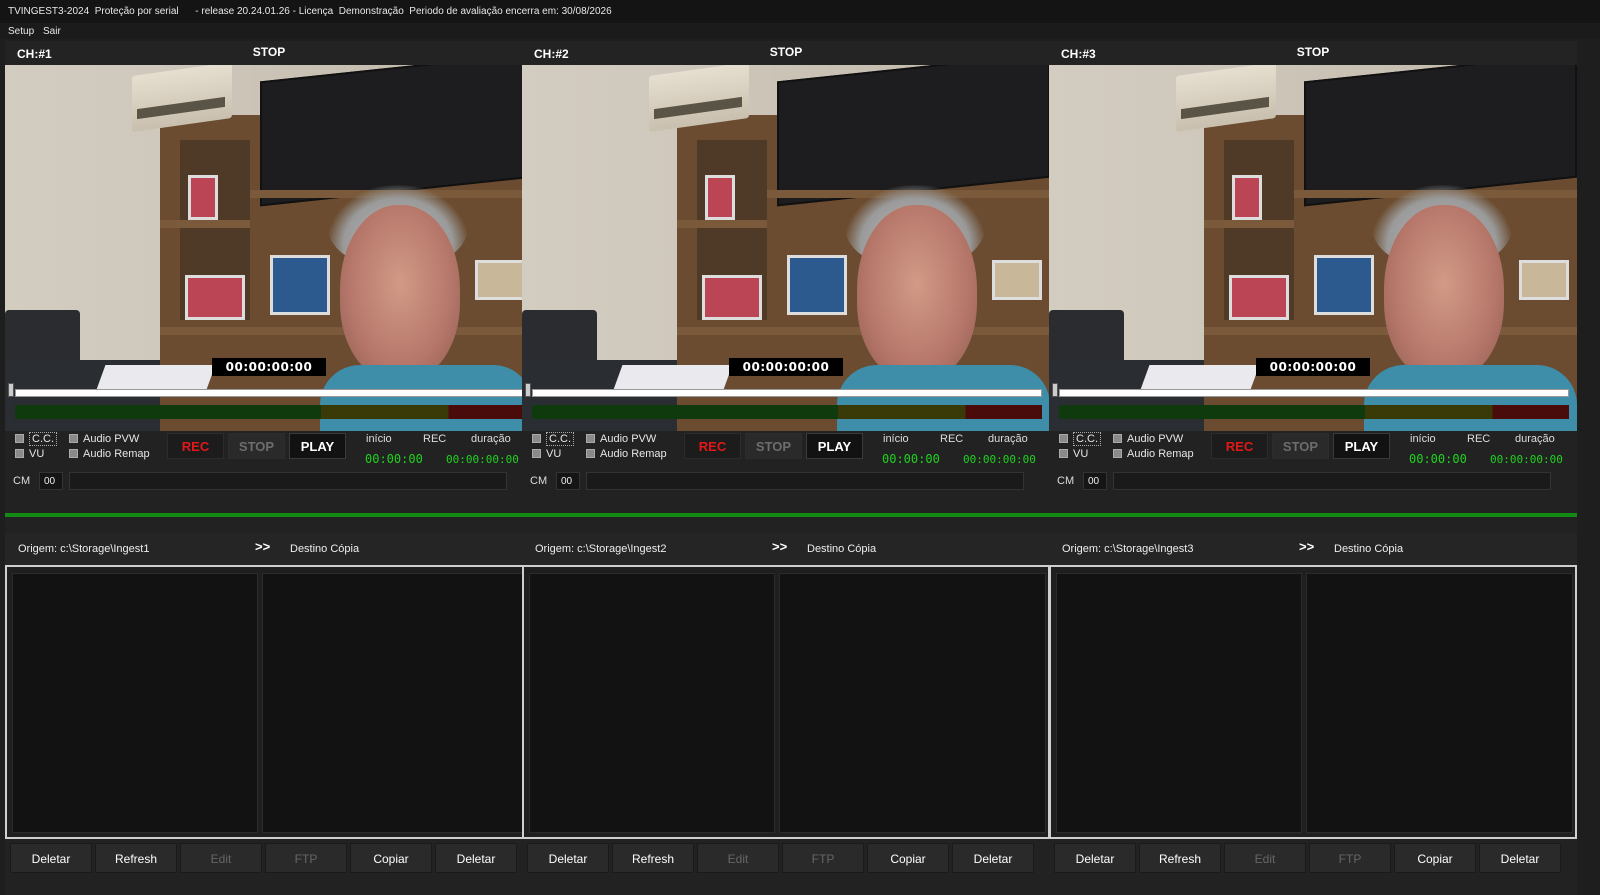 Image resolution: width=1600 pixels, height=895 pixels. What do you see at coordinates (84, 549) in the screenshot?
I see `origem-path: Origem: c:\Storage\Ingest1` at bounding box center [84, 549].